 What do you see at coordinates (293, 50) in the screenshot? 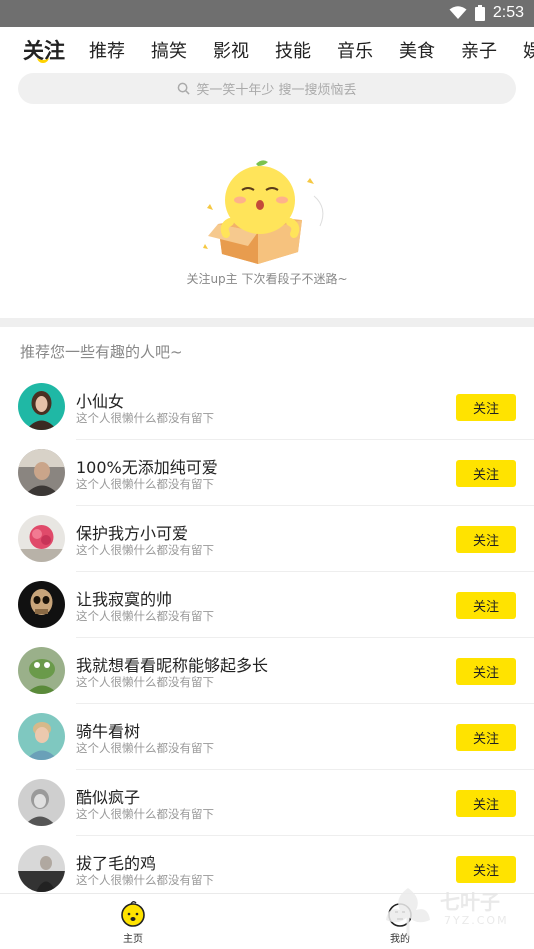
I see `tab-skills: 技能` at bounding box center [293, 50].